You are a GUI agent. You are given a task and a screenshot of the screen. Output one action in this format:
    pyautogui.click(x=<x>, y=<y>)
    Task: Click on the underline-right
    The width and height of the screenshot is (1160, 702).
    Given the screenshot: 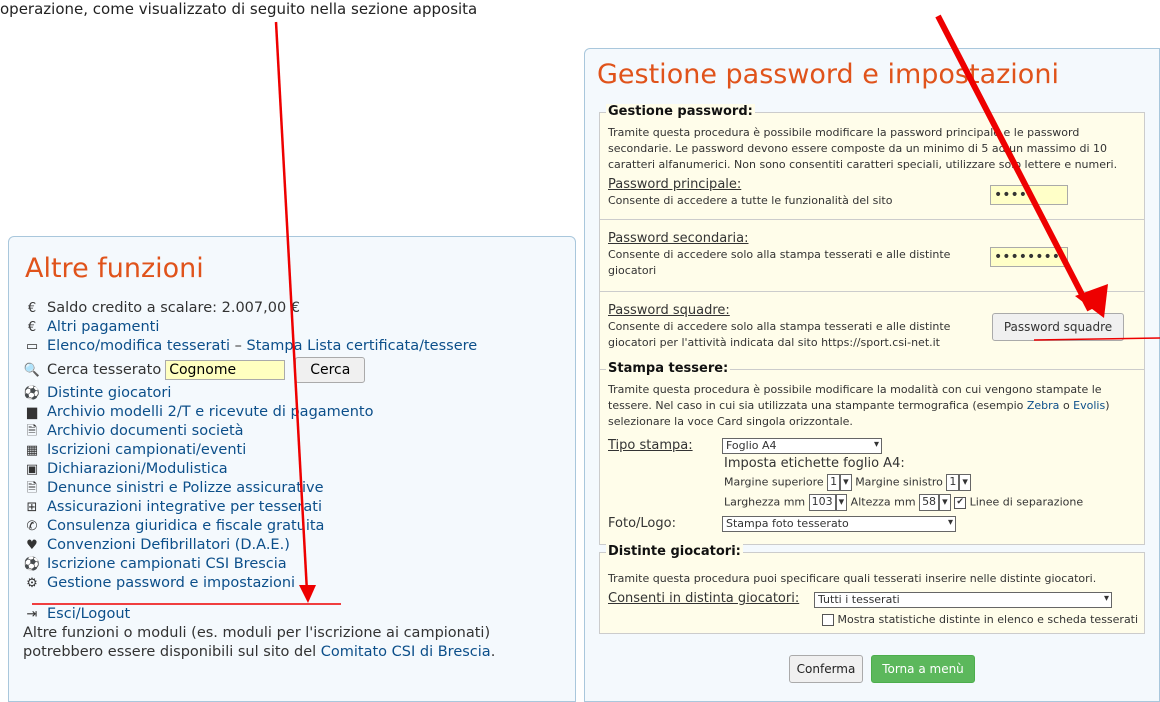 What is the action you would take?
    pyautogui.click(x=1096, y=339)
    